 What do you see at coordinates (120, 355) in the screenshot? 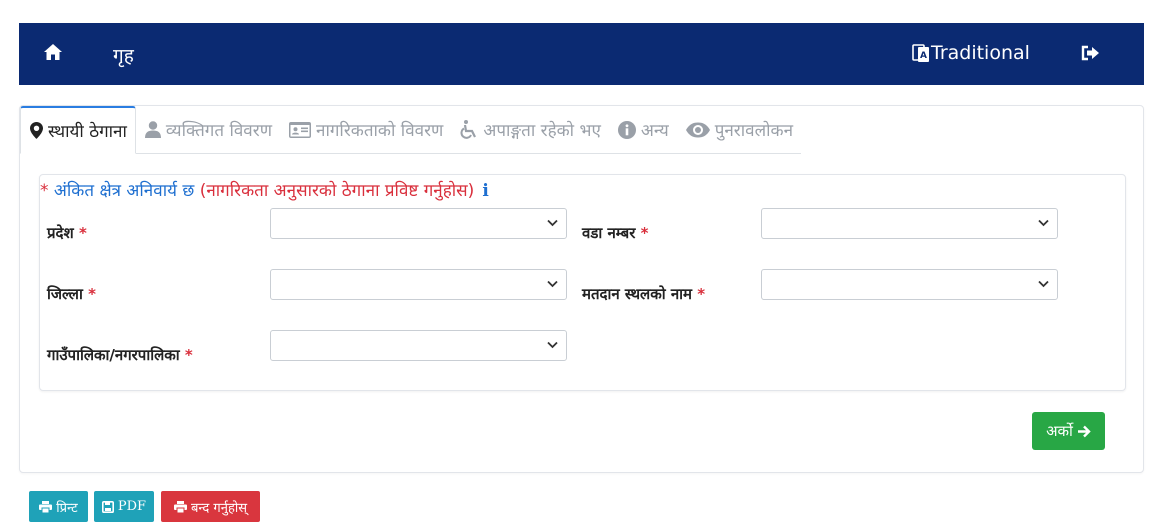
I see `municipality-label: गाउँपालिका/नगरपालिका *` at bounding box center [120, 355].